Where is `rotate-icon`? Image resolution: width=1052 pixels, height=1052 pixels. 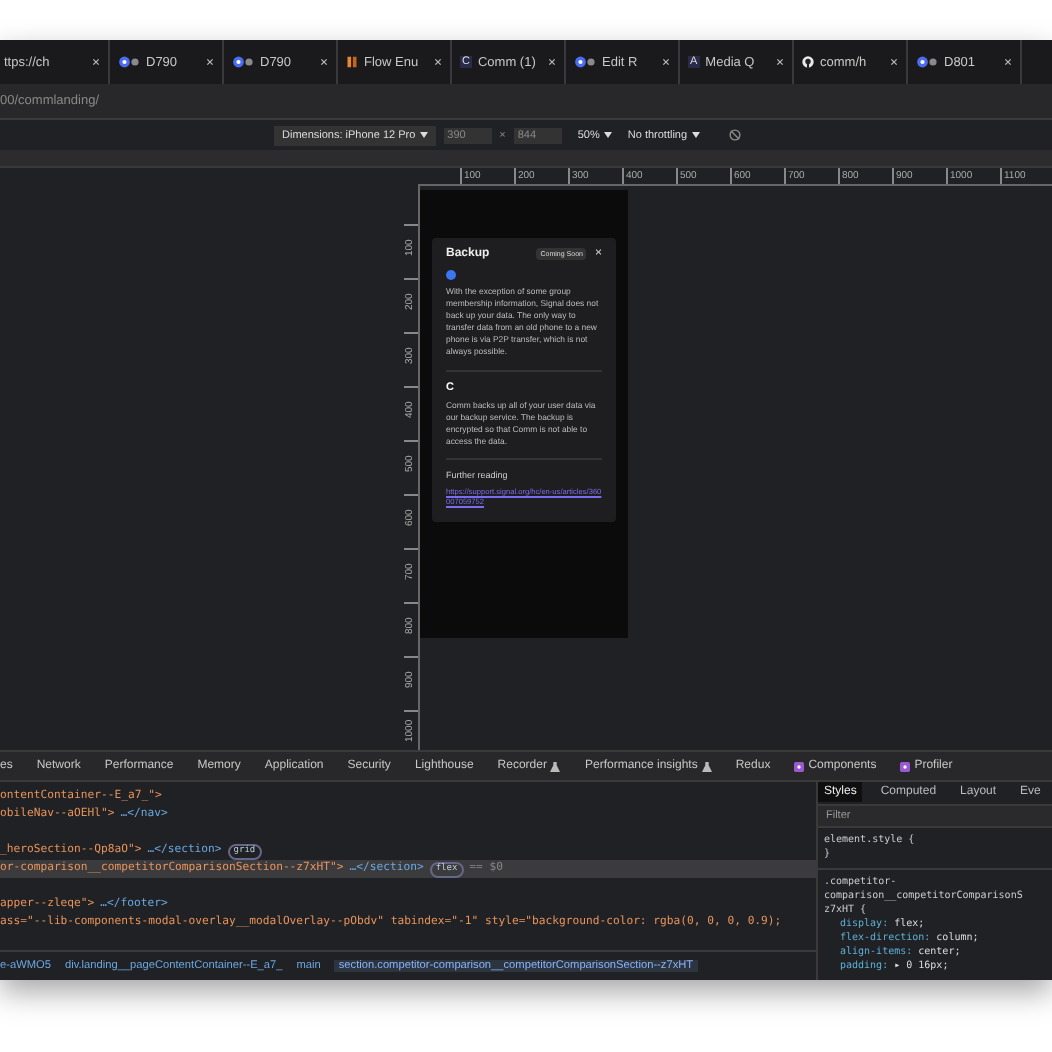
rotate-icon is located at coordinates (734, 135).